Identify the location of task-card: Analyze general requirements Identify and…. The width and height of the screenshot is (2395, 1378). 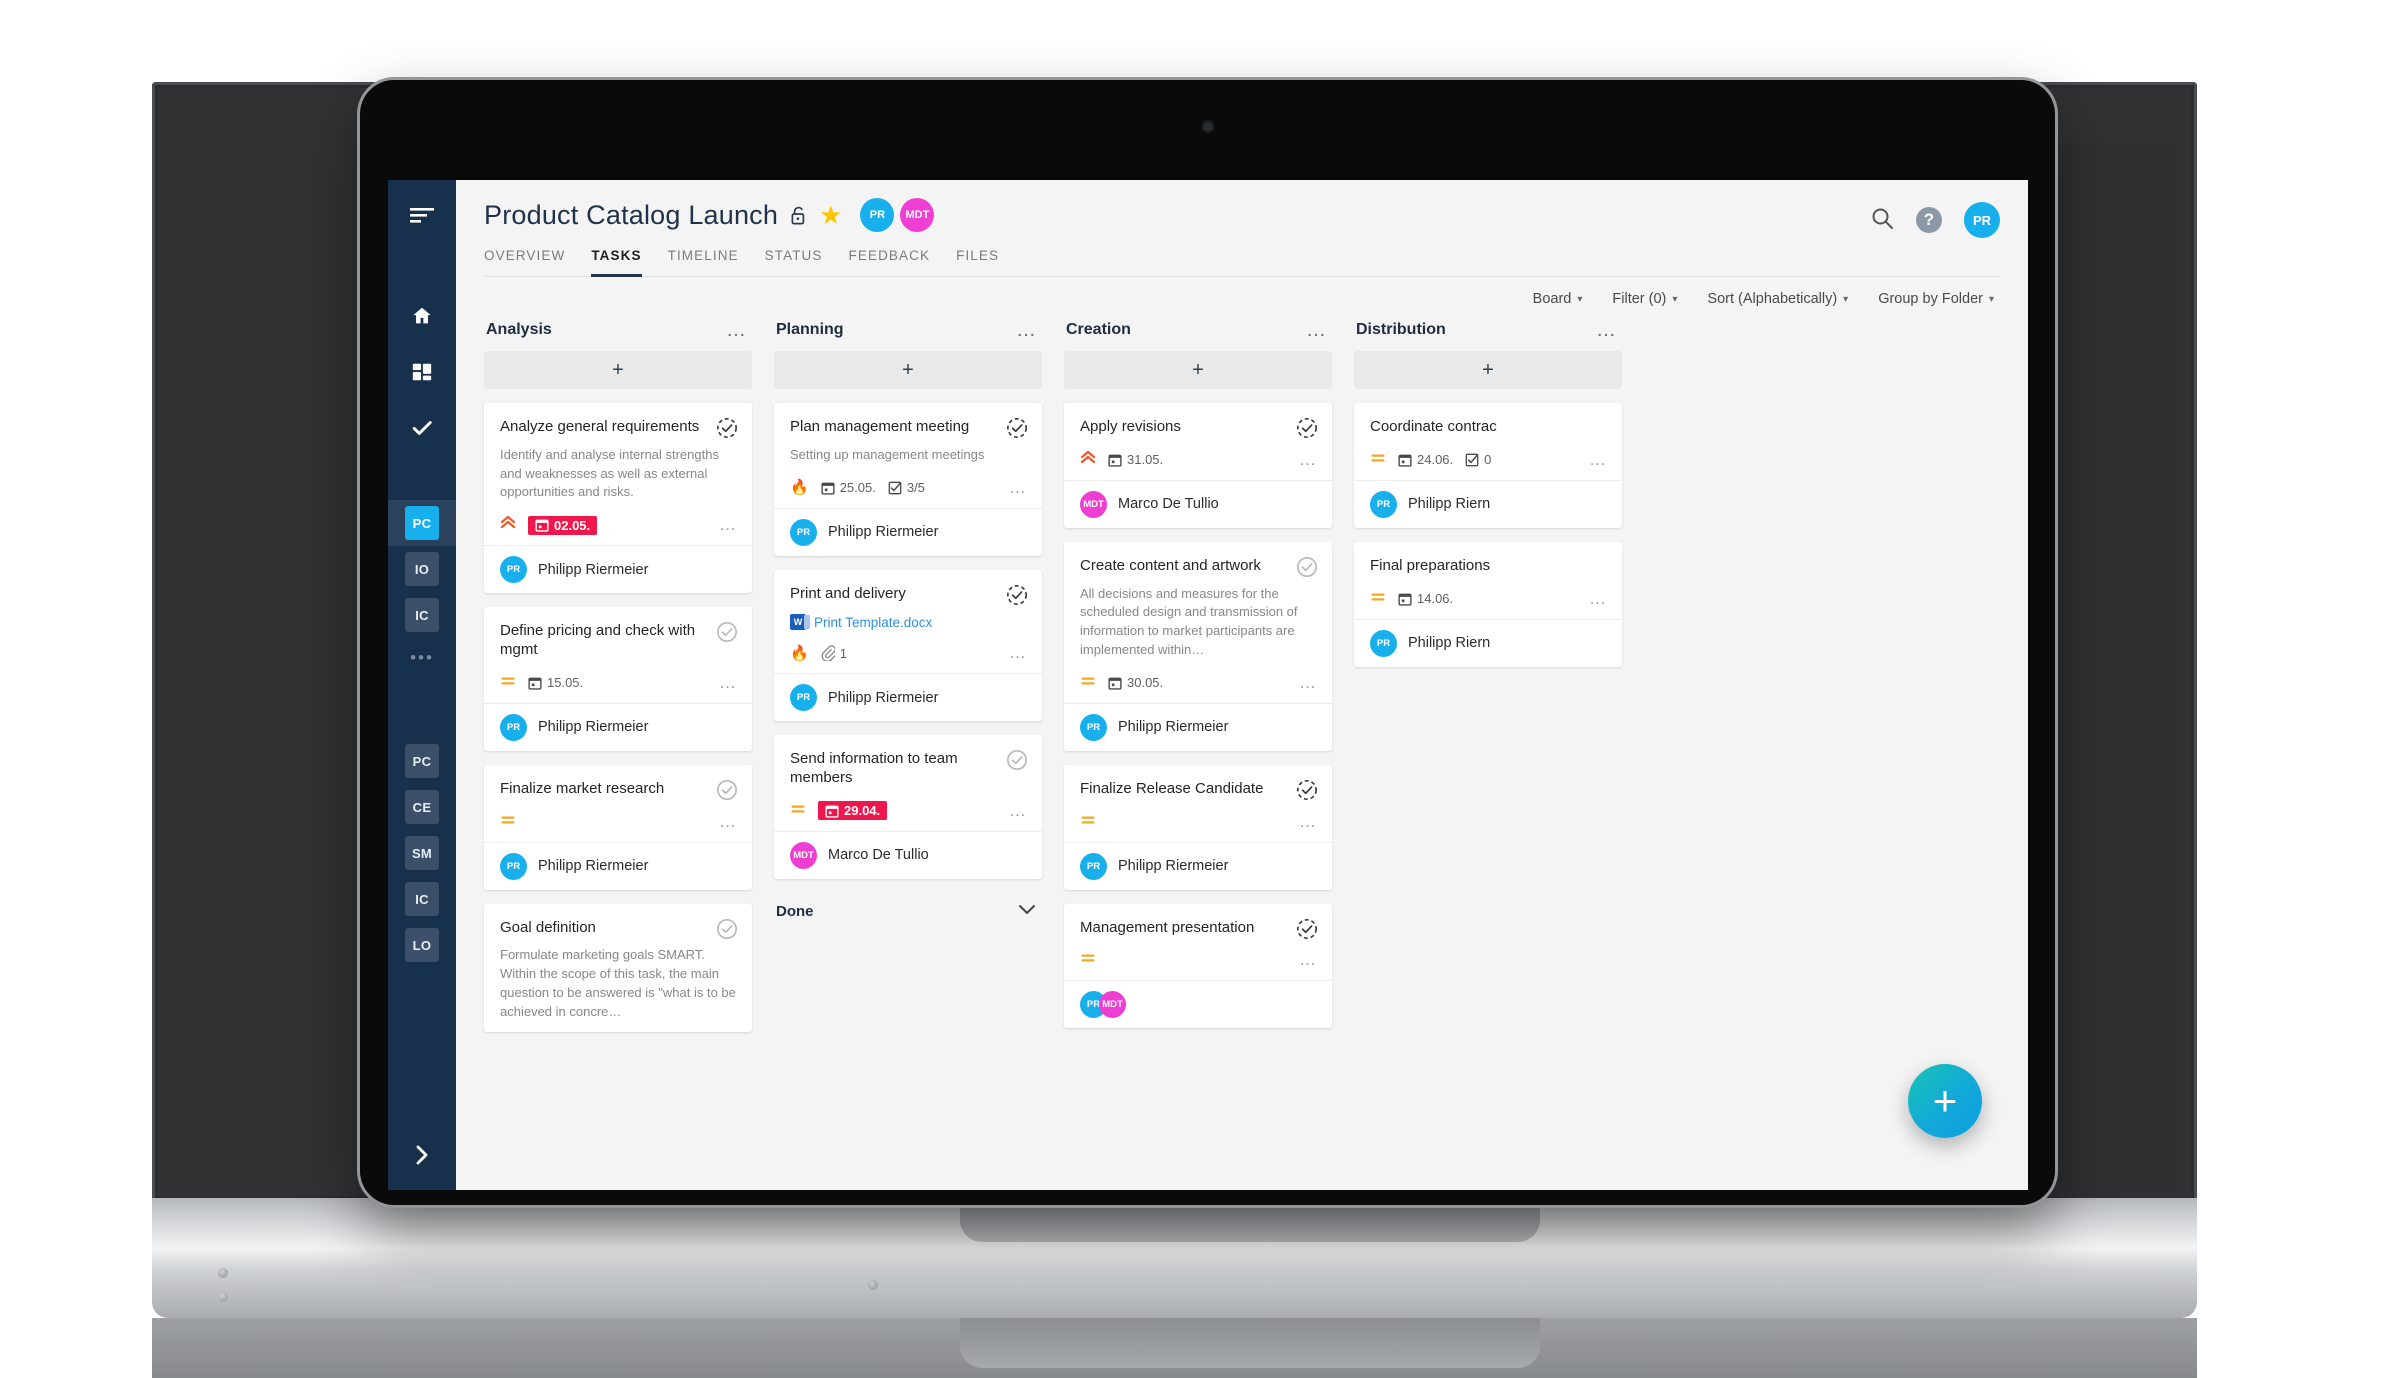
(618, 498).